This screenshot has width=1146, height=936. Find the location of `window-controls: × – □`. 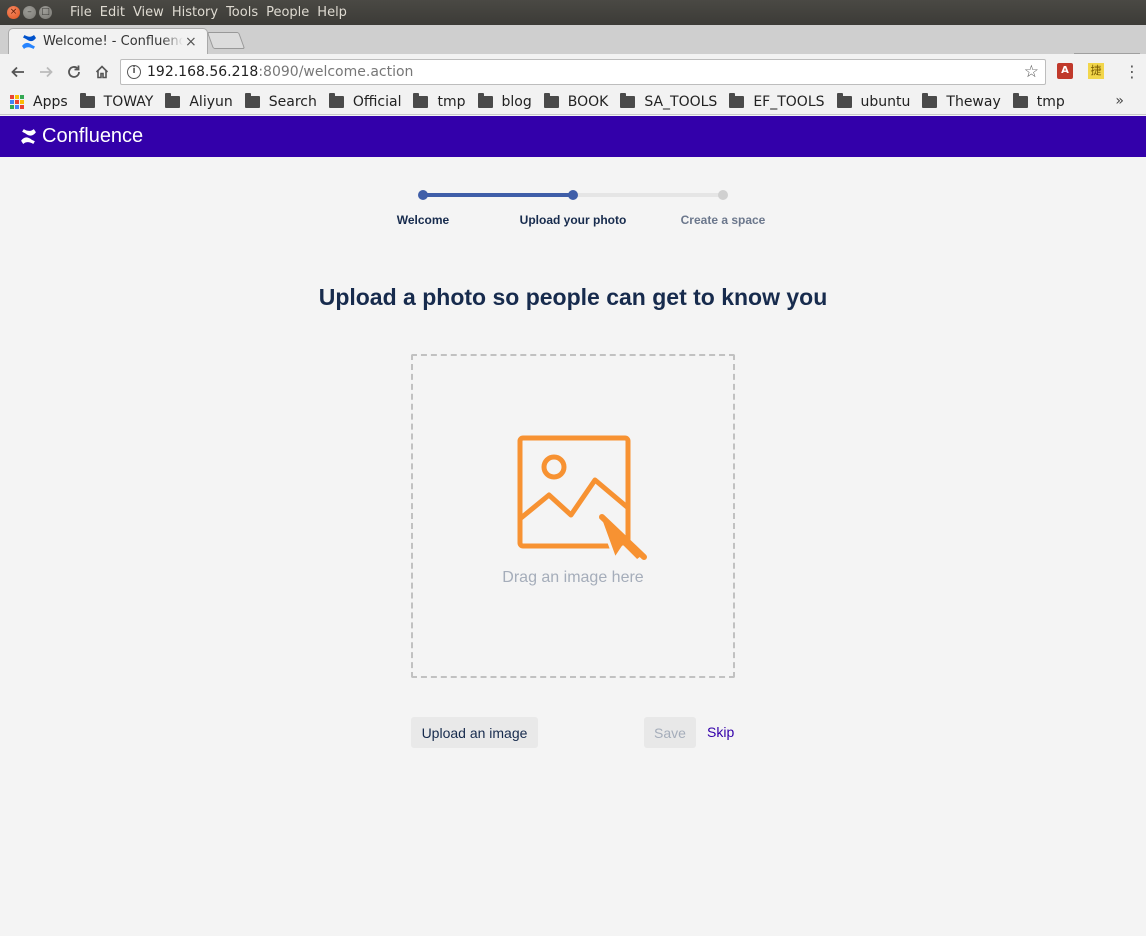

window-controls: × – □ is located at coordinates (29, 12).